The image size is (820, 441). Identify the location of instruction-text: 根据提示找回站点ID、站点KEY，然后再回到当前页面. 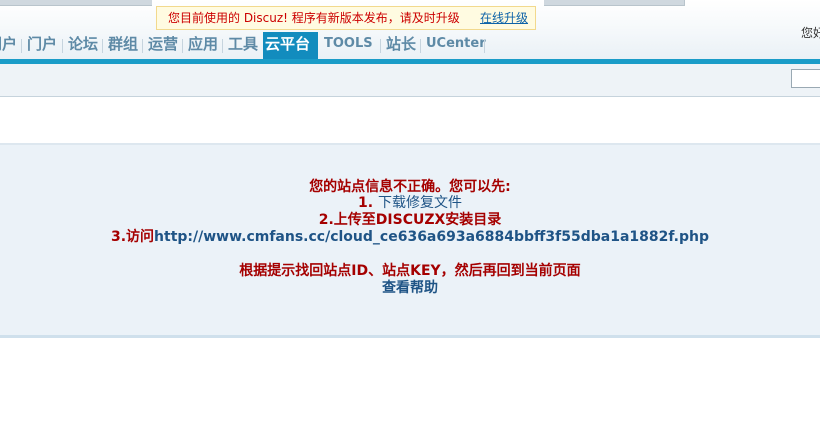
(410, 271).